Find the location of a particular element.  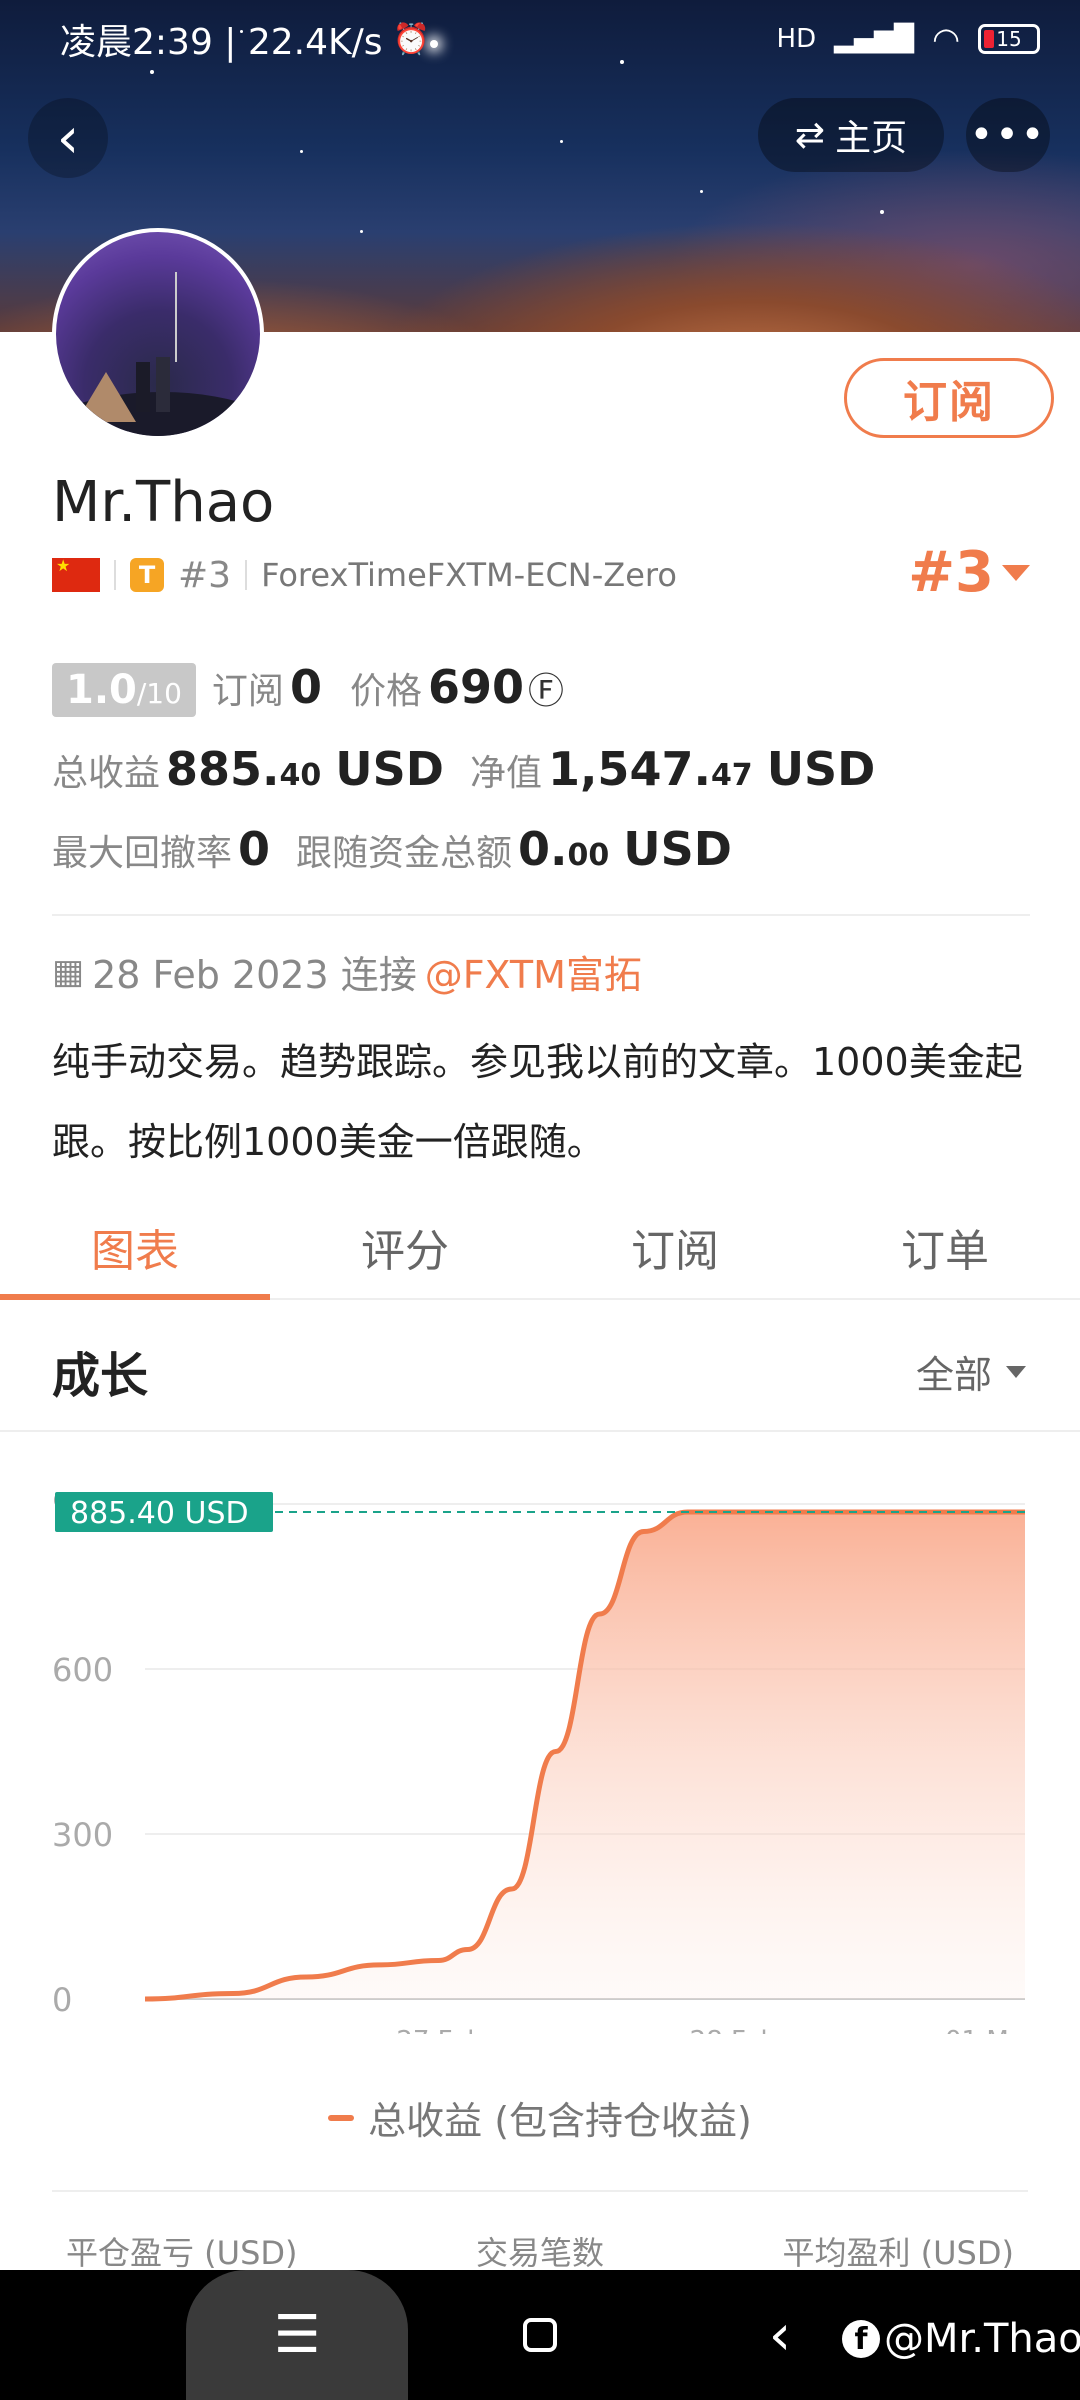

tab-subscriptions: 订阅 is located at coordinates (675, 1247).